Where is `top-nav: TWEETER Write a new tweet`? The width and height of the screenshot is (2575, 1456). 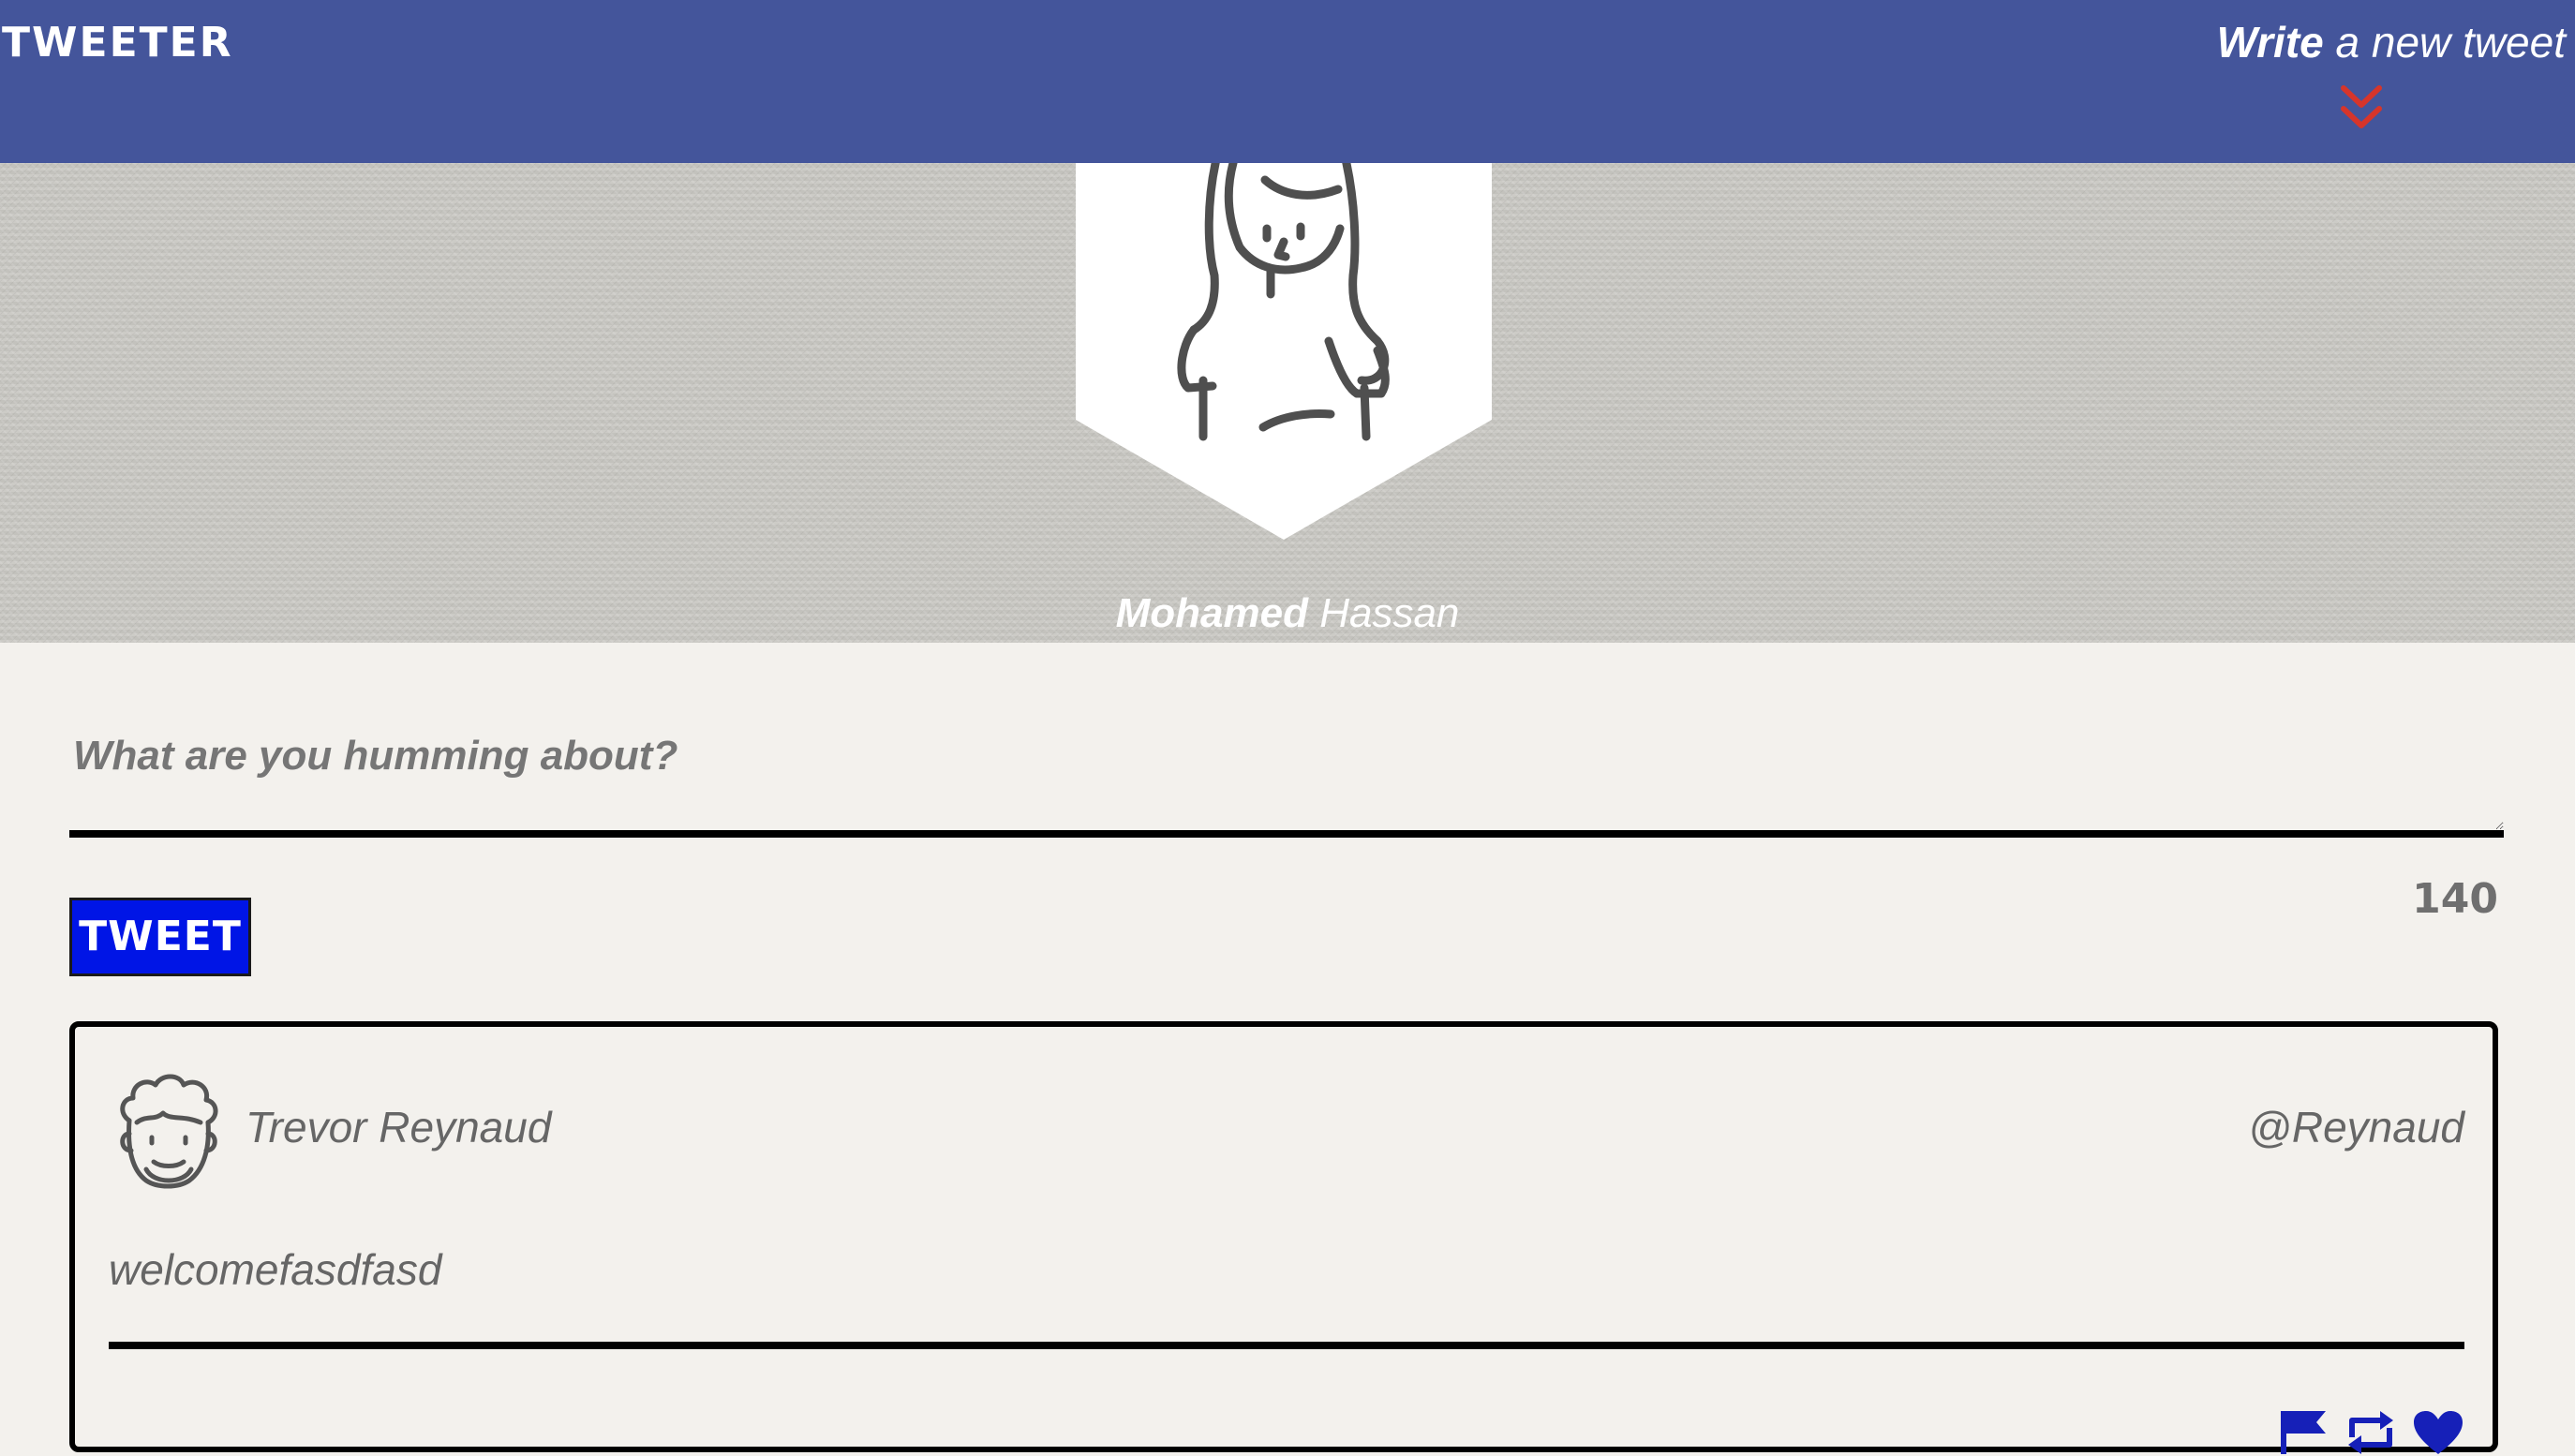 top-nav: TWEETER Write a new tweet is located at coordinates (1287, 81).